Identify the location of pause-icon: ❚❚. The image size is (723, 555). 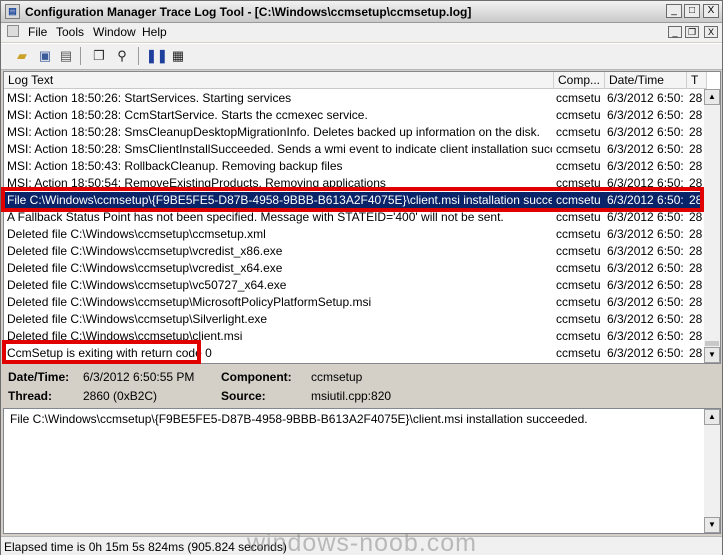
(157, 56).